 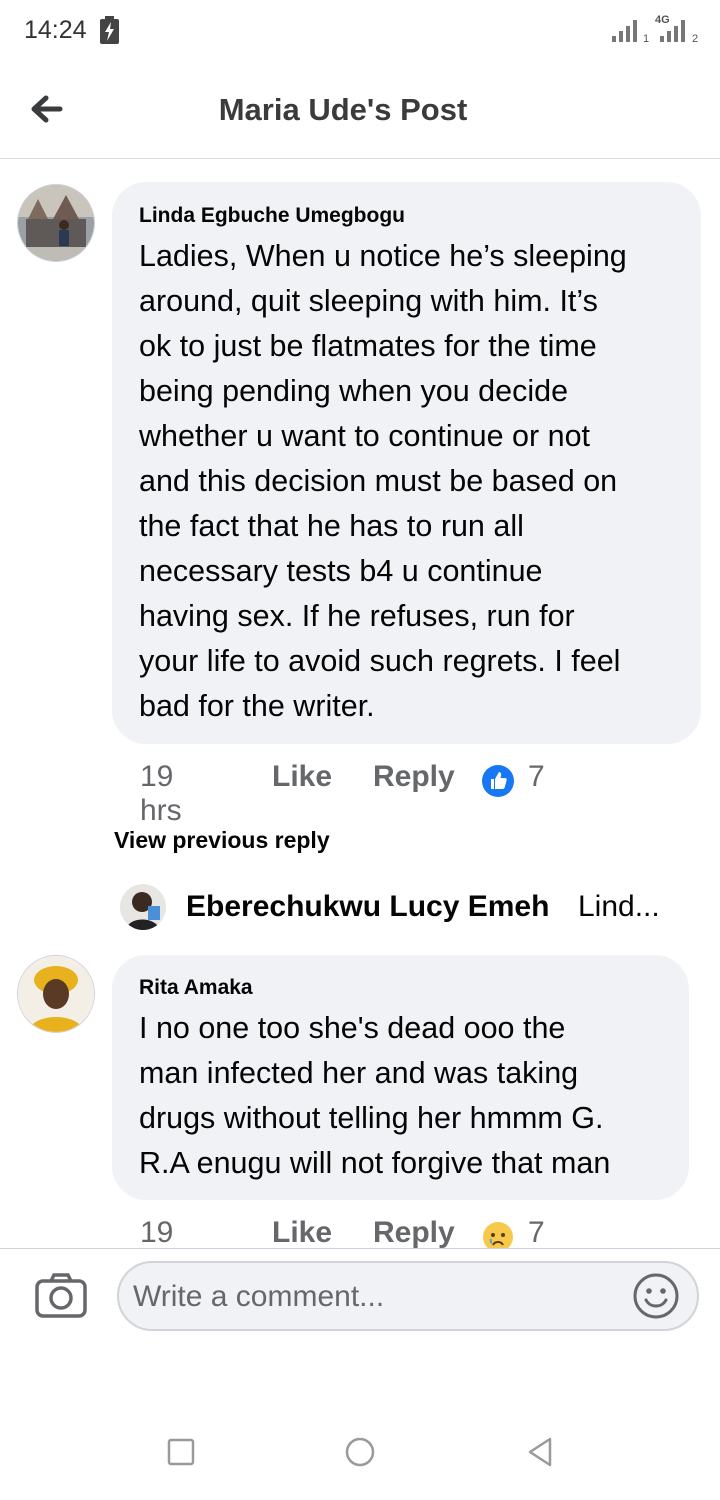 I want to click on signal-sim2-icon, so click(x=672, y=31).